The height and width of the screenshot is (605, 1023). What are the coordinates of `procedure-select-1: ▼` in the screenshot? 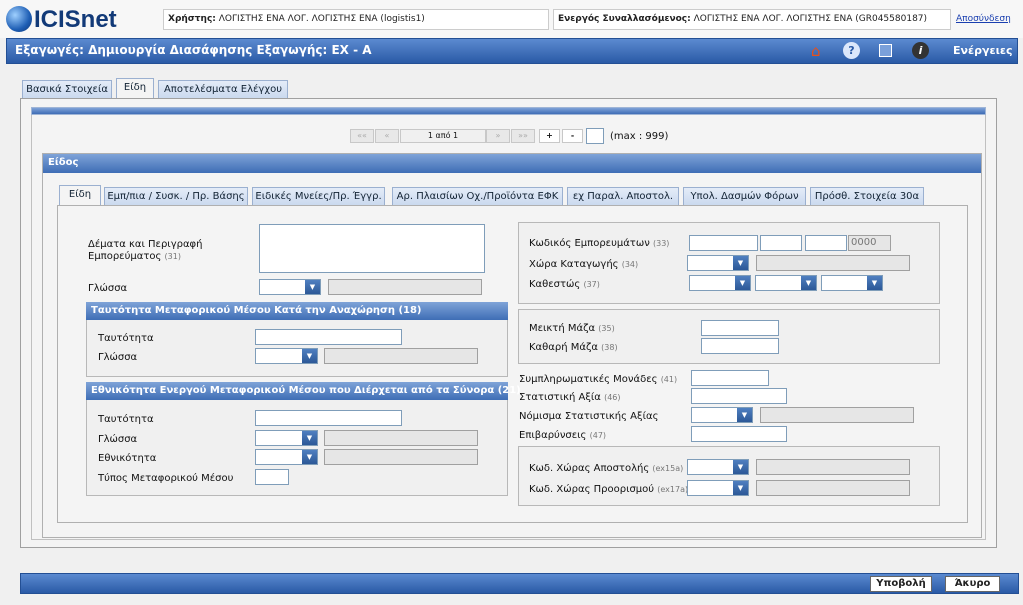 It's located at (720, 283).